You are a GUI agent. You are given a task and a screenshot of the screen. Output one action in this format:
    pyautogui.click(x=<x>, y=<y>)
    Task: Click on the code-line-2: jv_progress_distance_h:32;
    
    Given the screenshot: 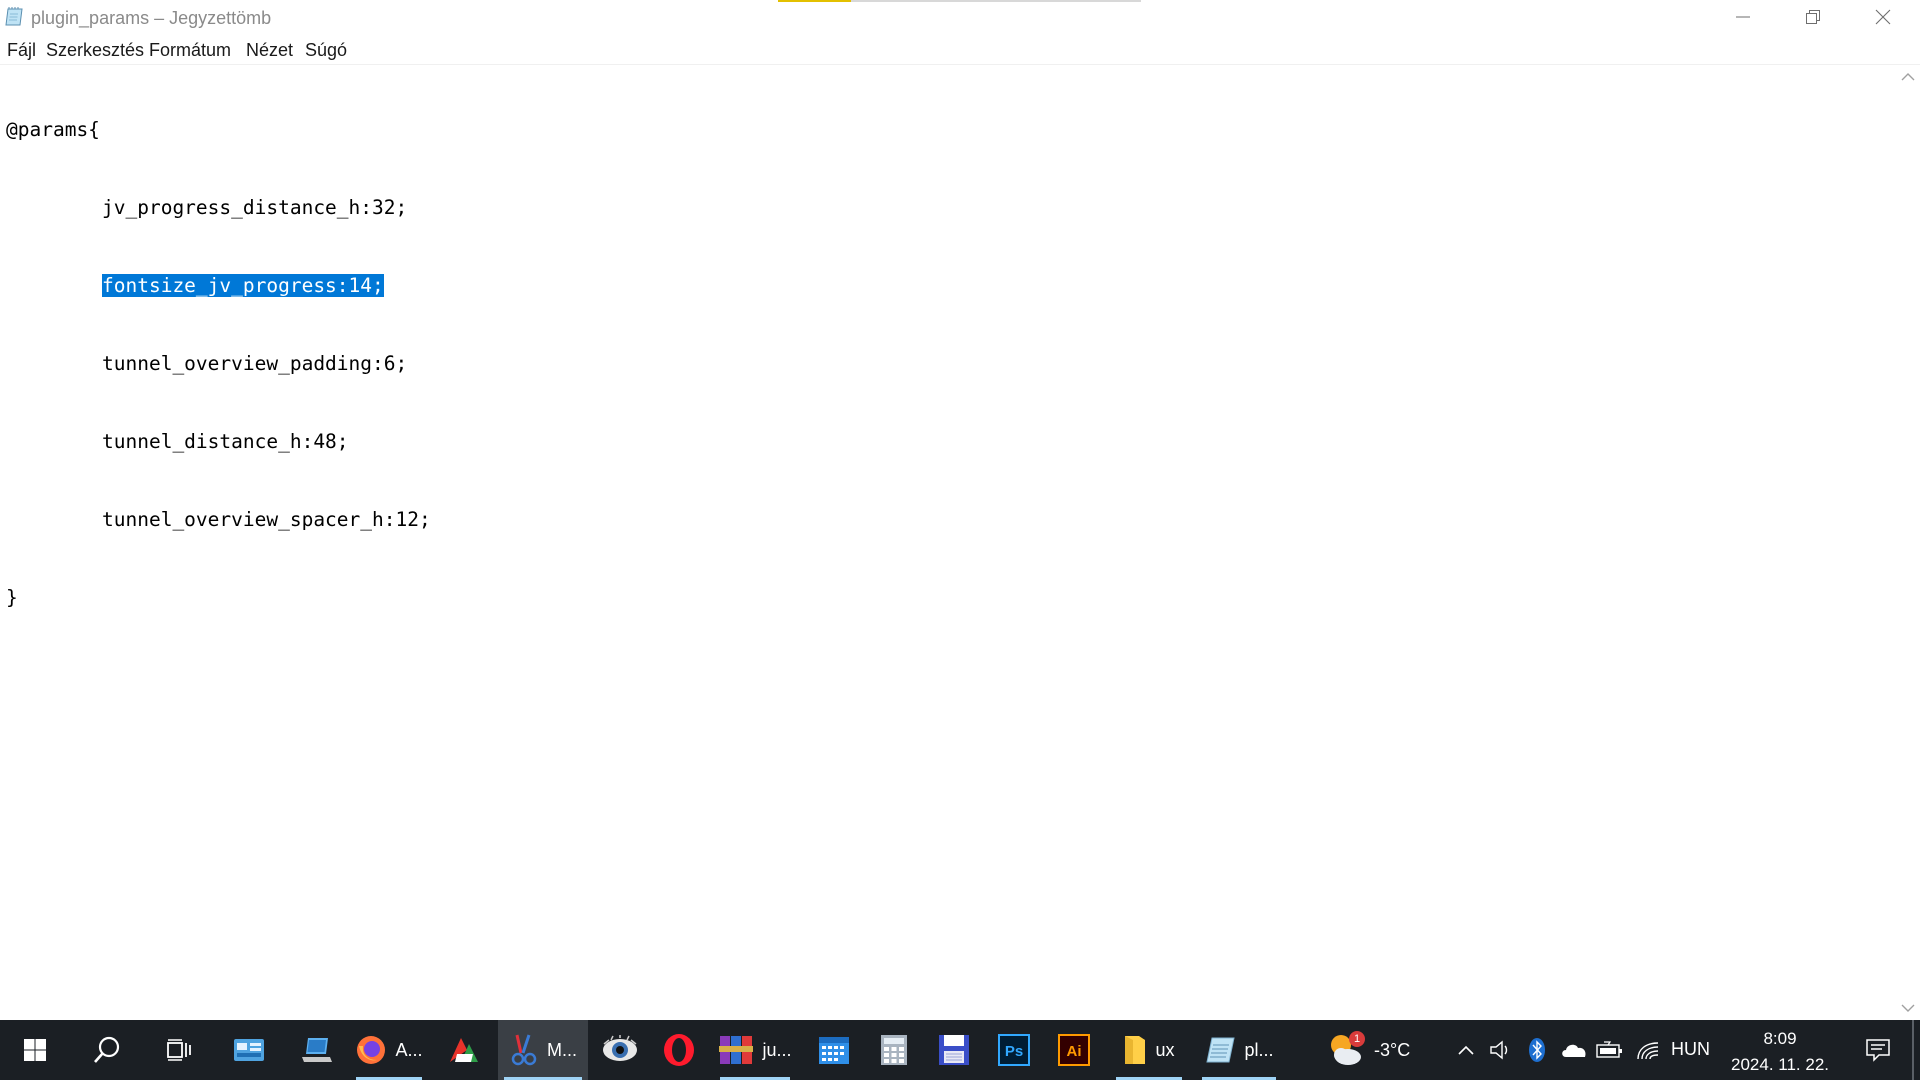 What is the action you would take?
    pyautogui.click(x=218, y=208)
    